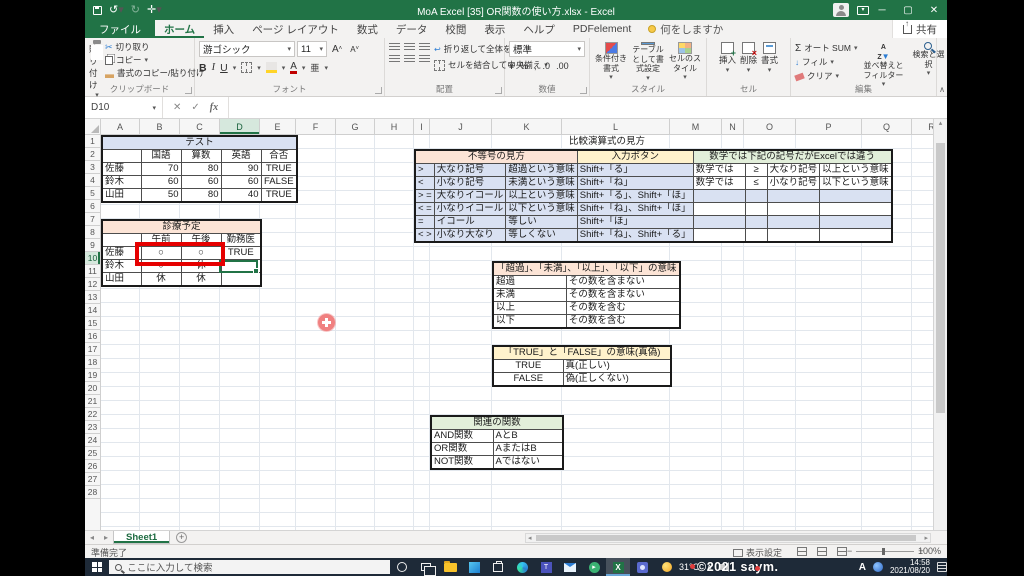  Describe the element at coordinates (188, 90) in the screenshot. I see `dialog-launcher-icon` at that location.